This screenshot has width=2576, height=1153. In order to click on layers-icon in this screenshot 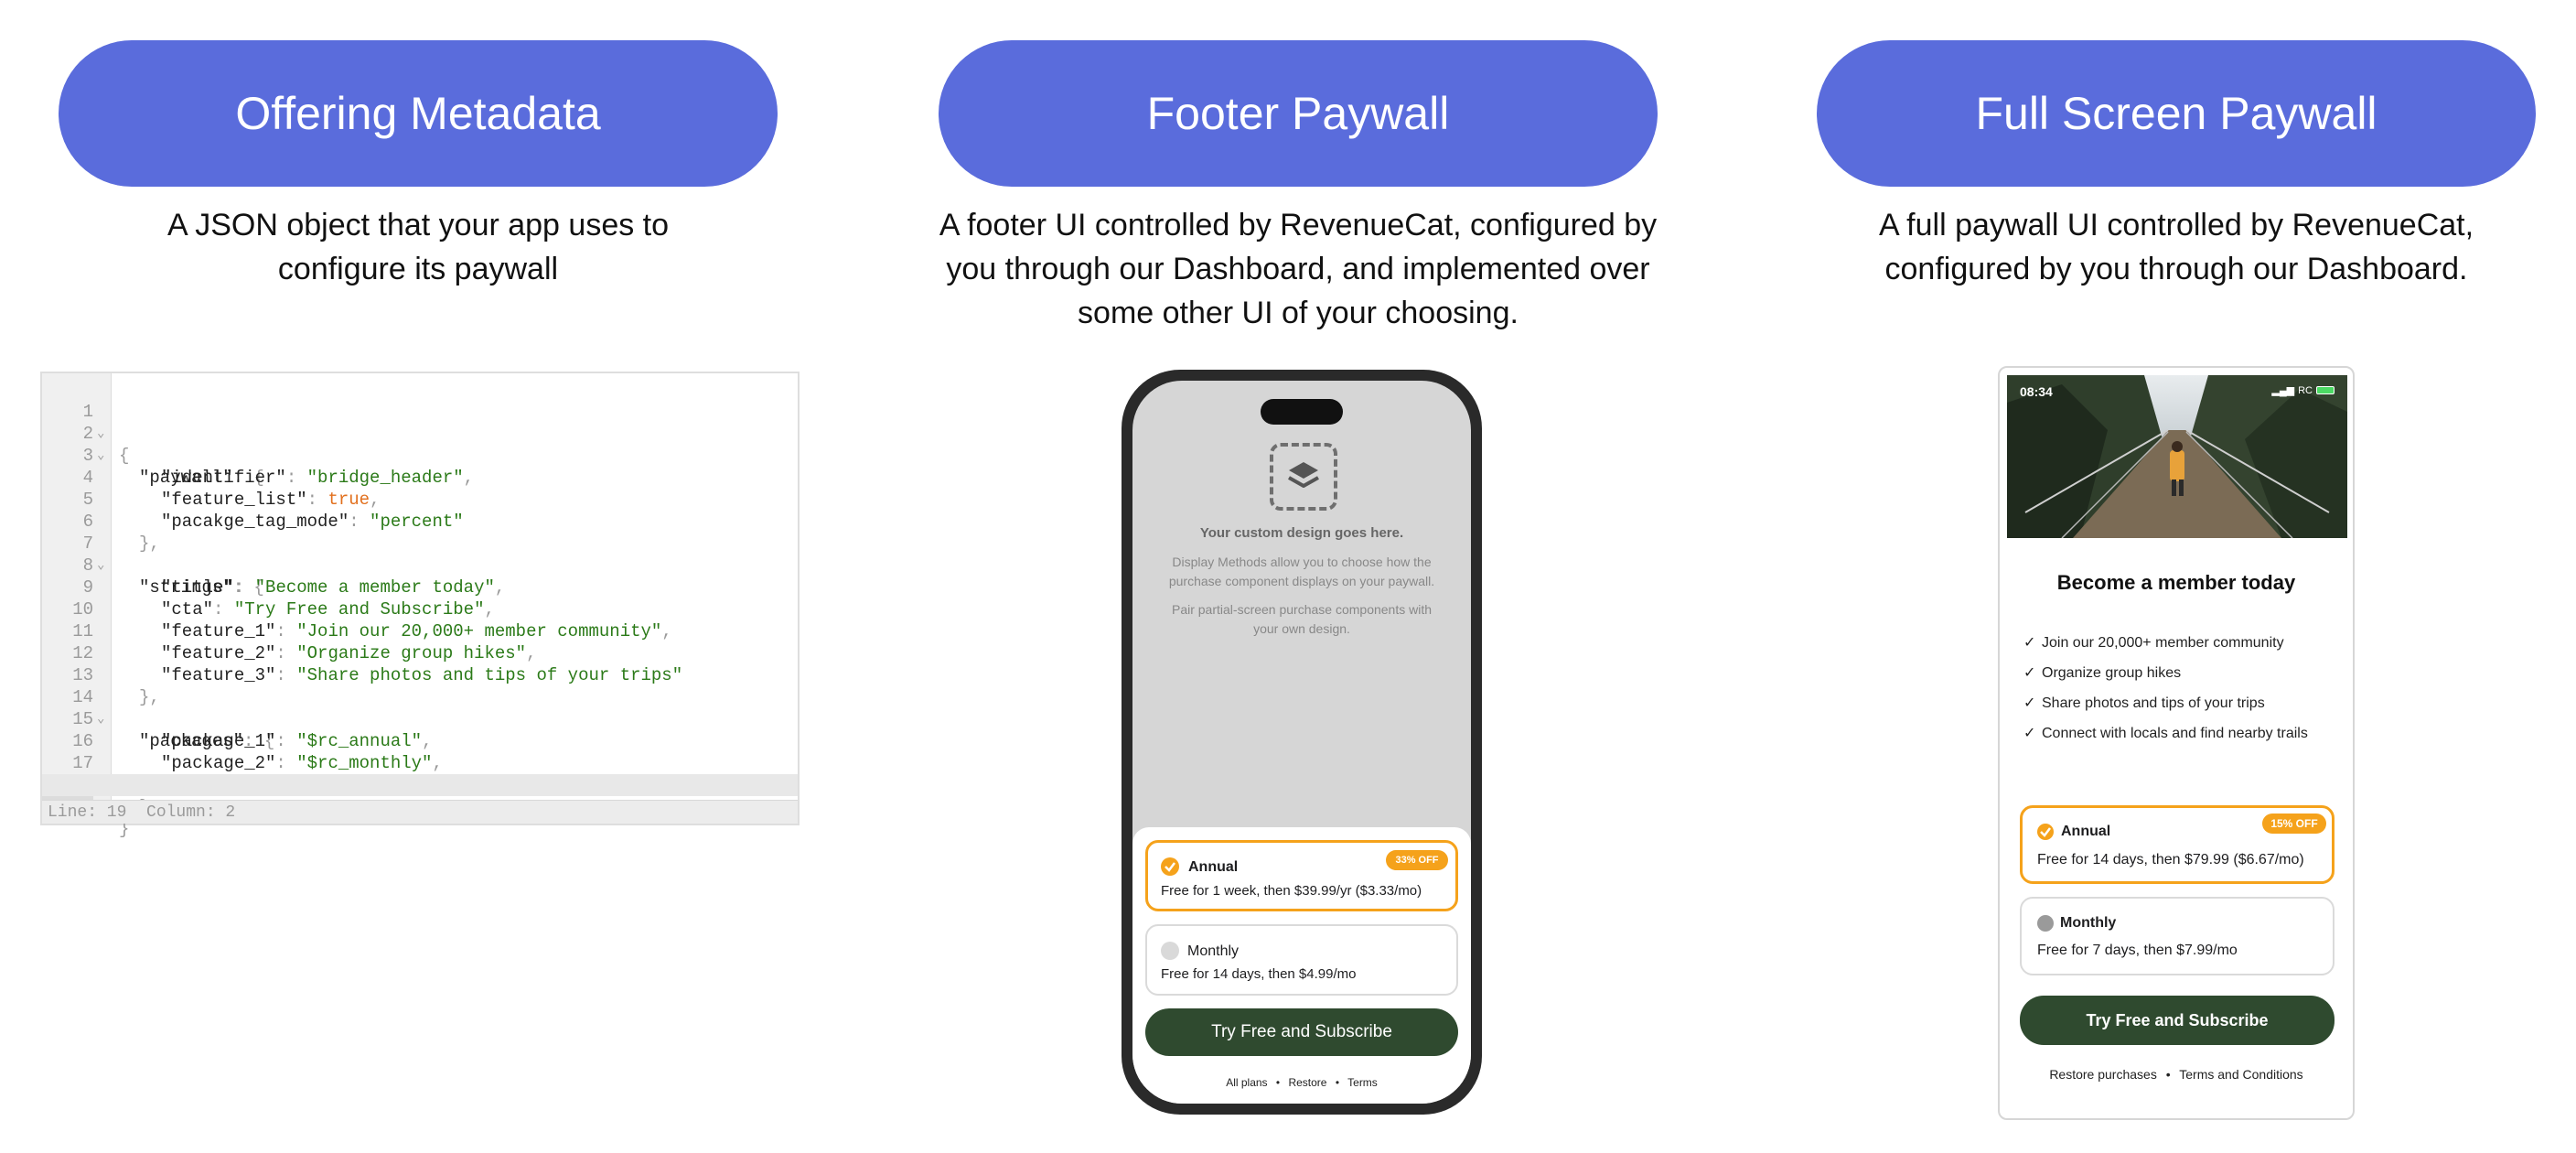, I will do `click(1304, 477)`.